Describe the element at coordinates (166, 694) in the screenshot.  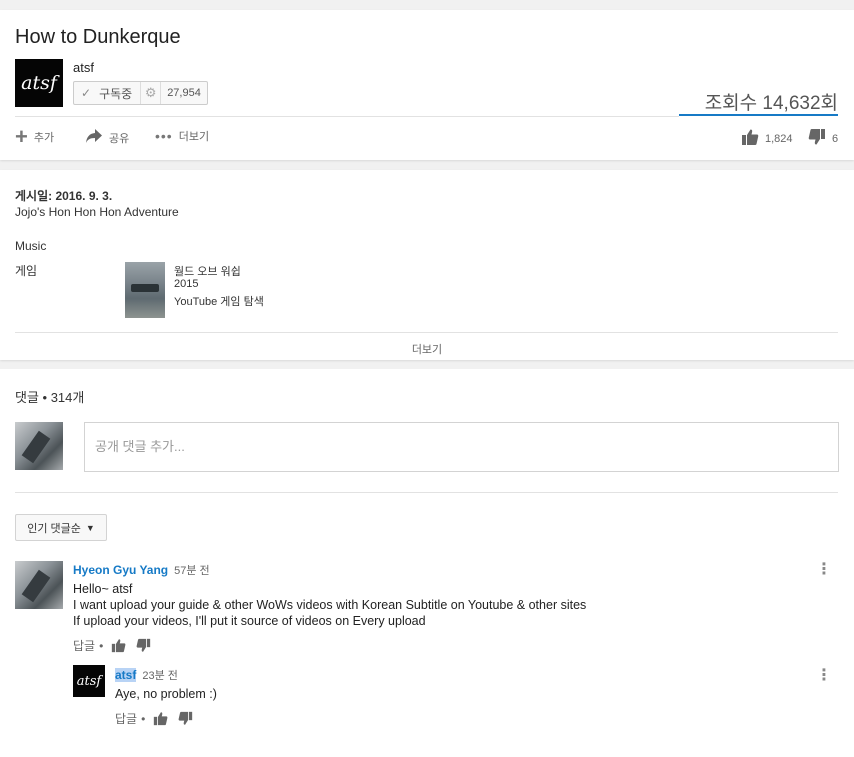
I see `reply-text: Aye, no problem :)` at that location.